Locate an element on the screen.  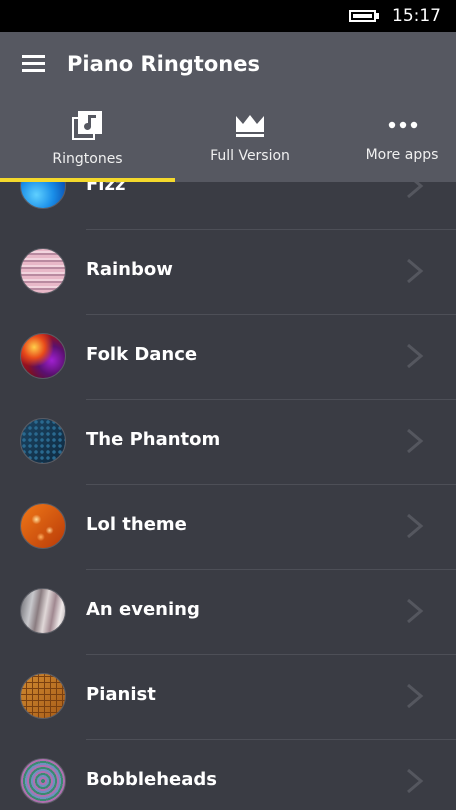
hamburger-menu-icon is located at coordinates (34, 64).